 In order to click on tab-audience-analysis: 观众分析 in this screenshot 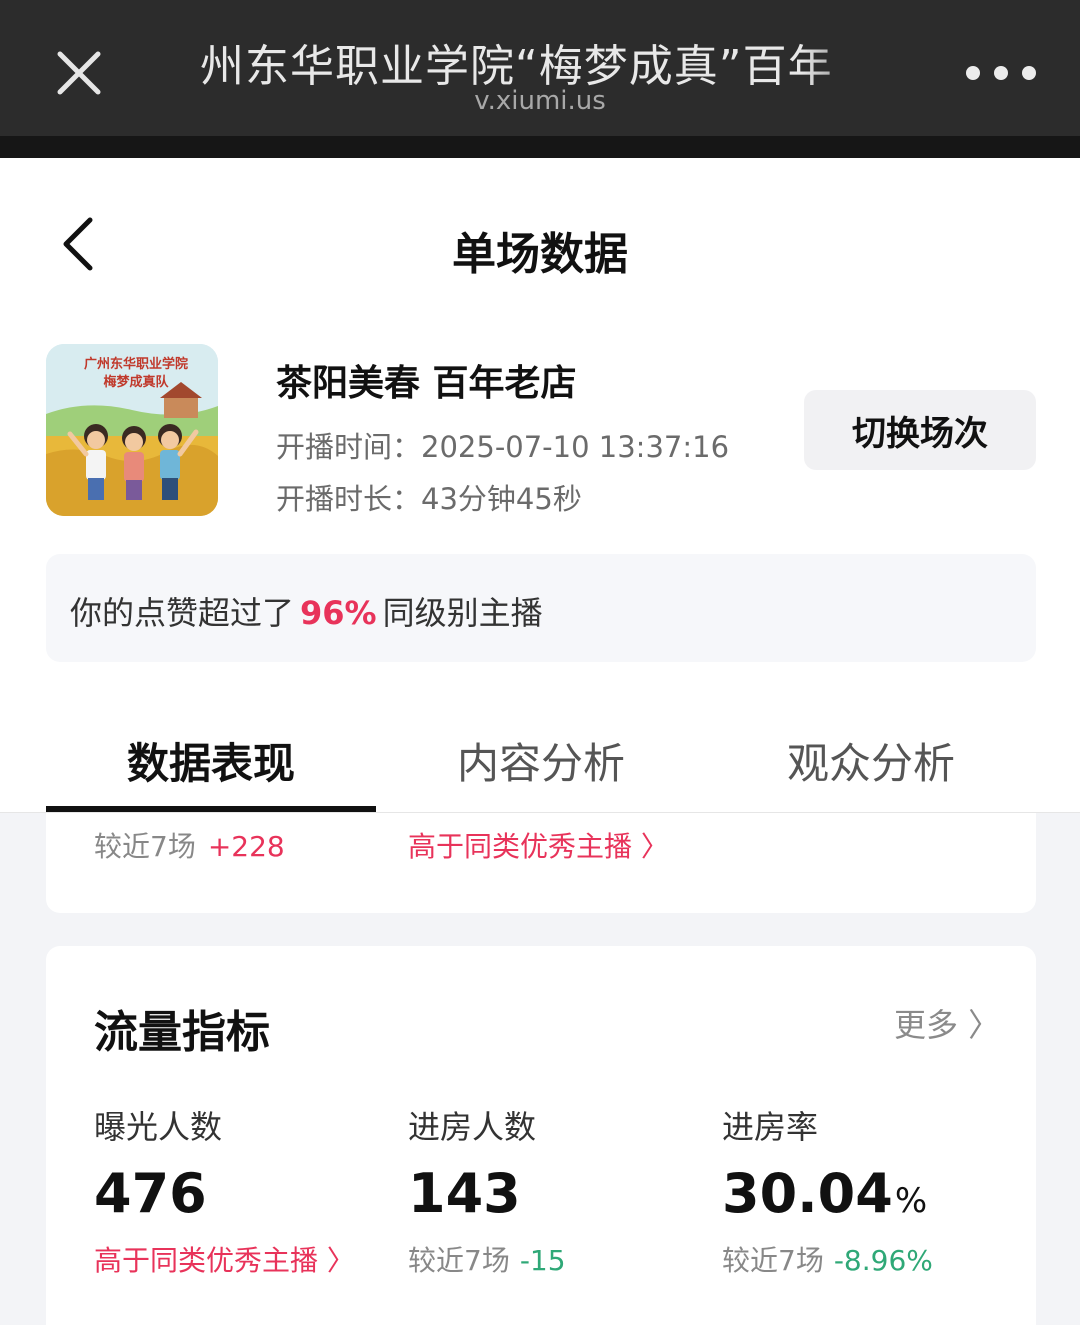, I will do `click(871, 760)`.